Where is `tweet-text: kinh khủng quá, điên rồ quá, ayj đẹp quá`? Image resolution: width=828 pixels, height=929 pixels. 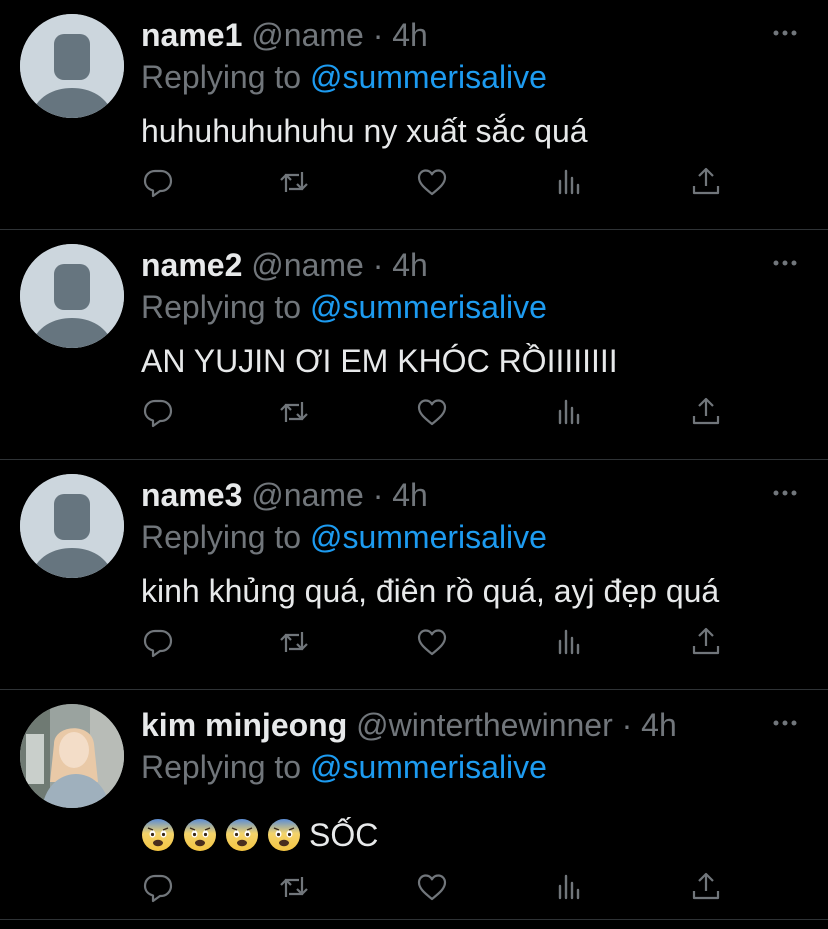 tweet-text: kinh khủng quá, điên rồ quá, ayj đẹp quá is located at coordinates (430, 591).